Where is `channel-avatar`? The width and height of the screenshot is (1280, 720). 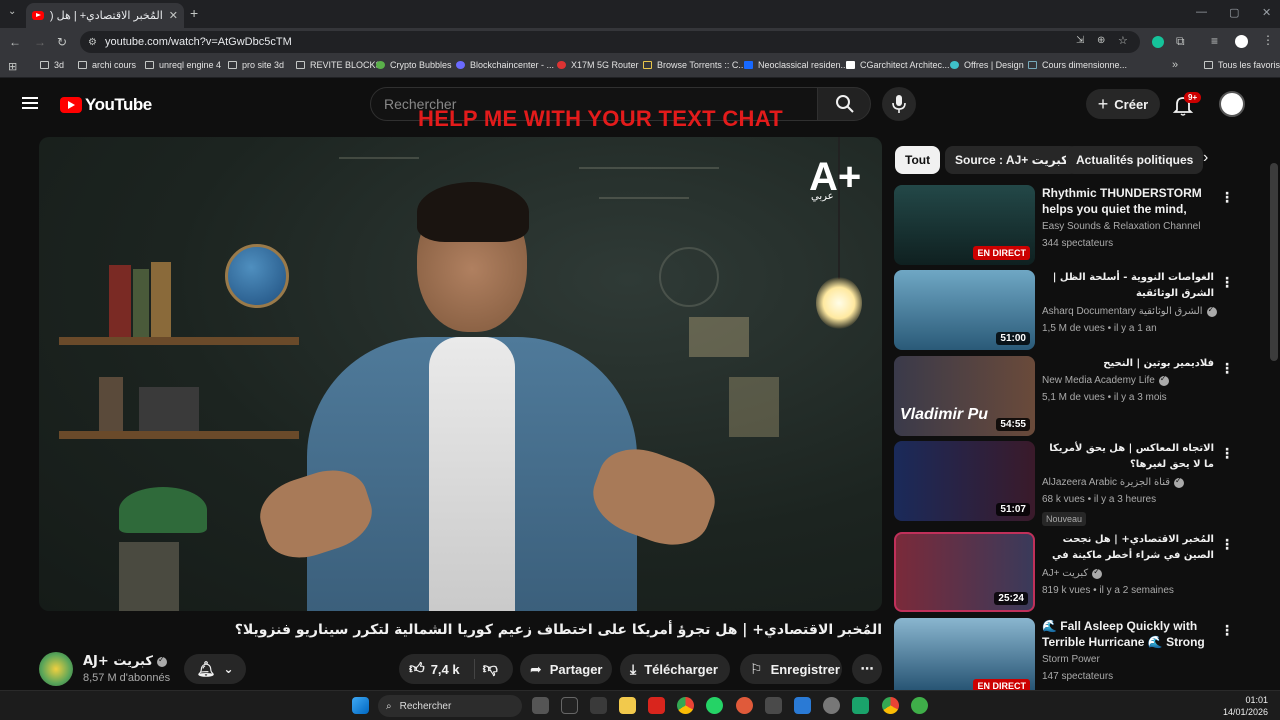
channel-avatar is located at coordinates (56, 669).